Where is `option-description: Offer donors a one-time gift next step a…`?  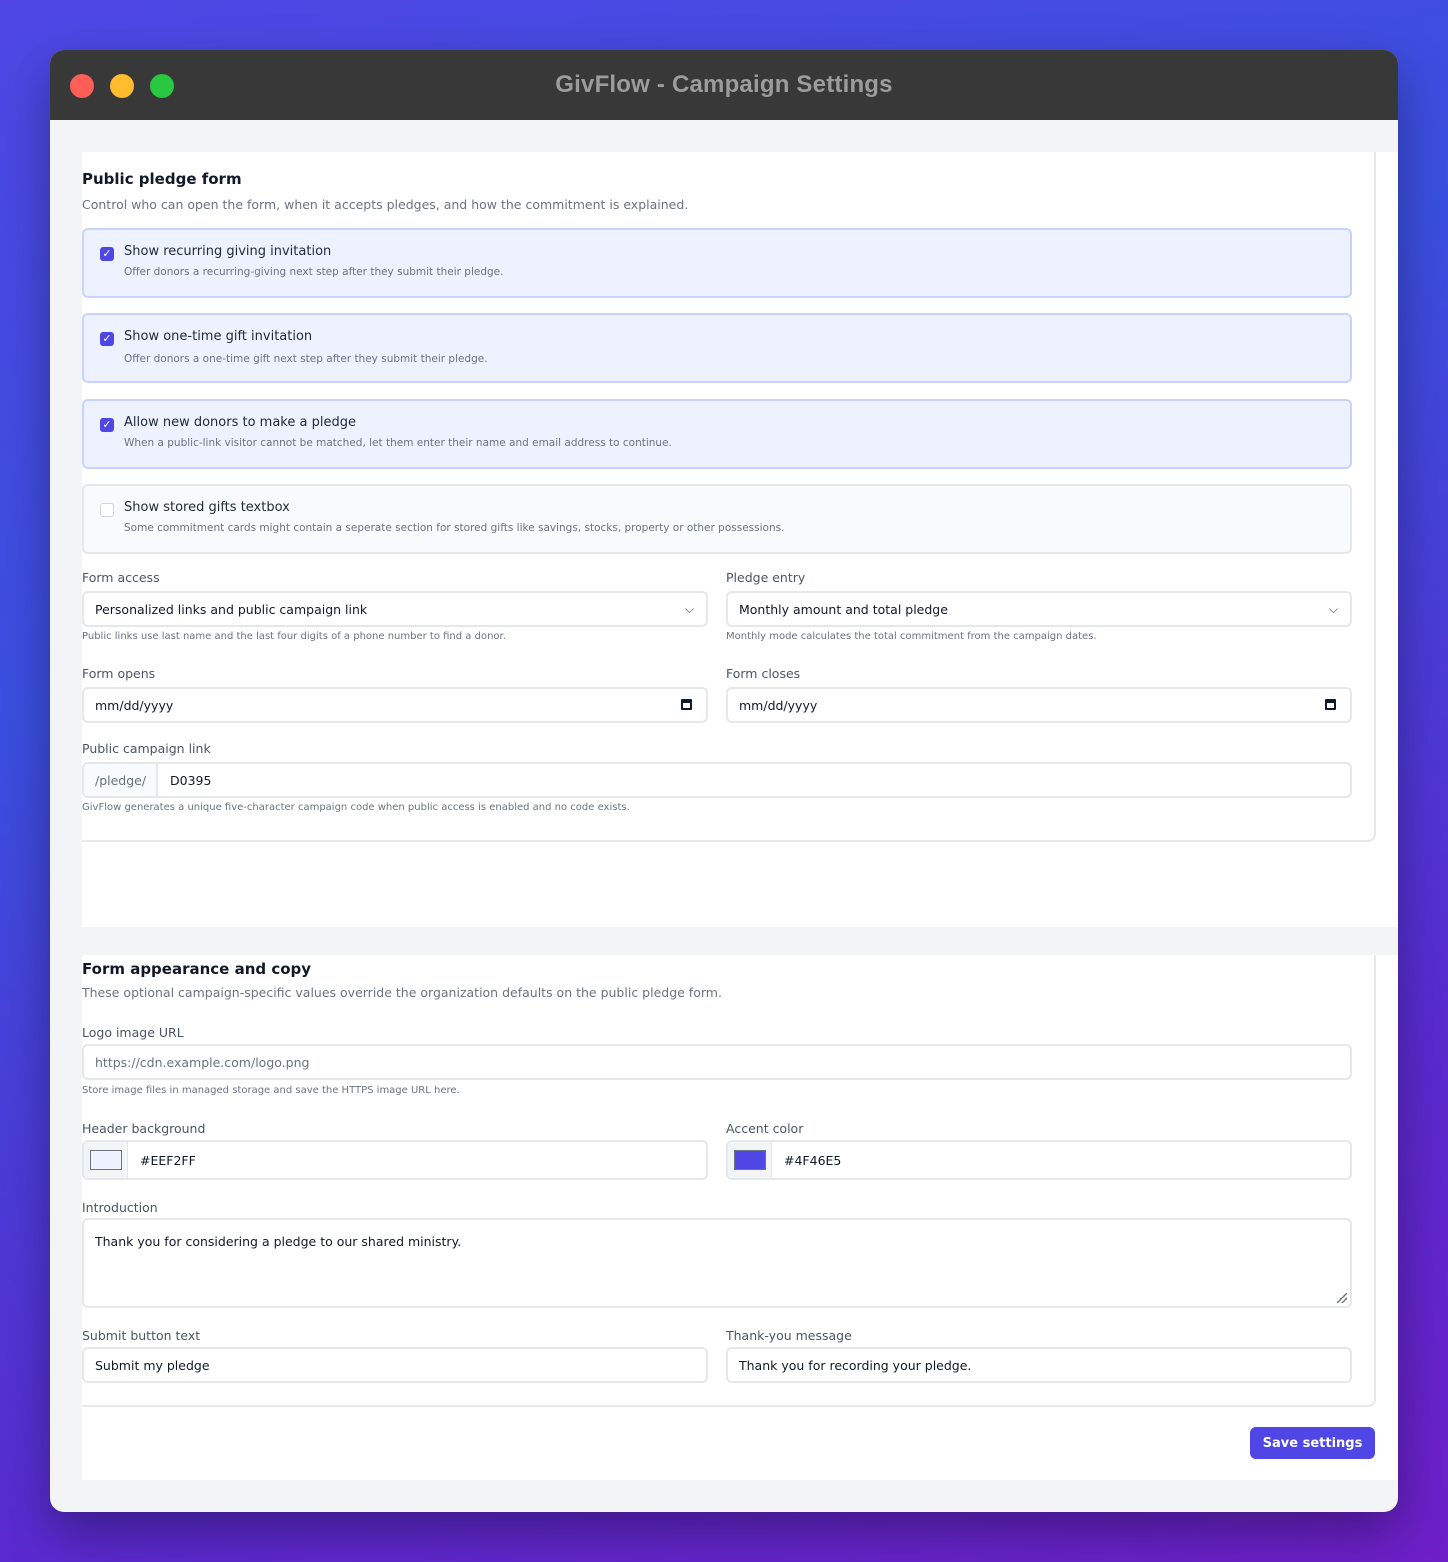
option-description: Offer donors a one-time gift next step a… is located at coordinates (306, 359).